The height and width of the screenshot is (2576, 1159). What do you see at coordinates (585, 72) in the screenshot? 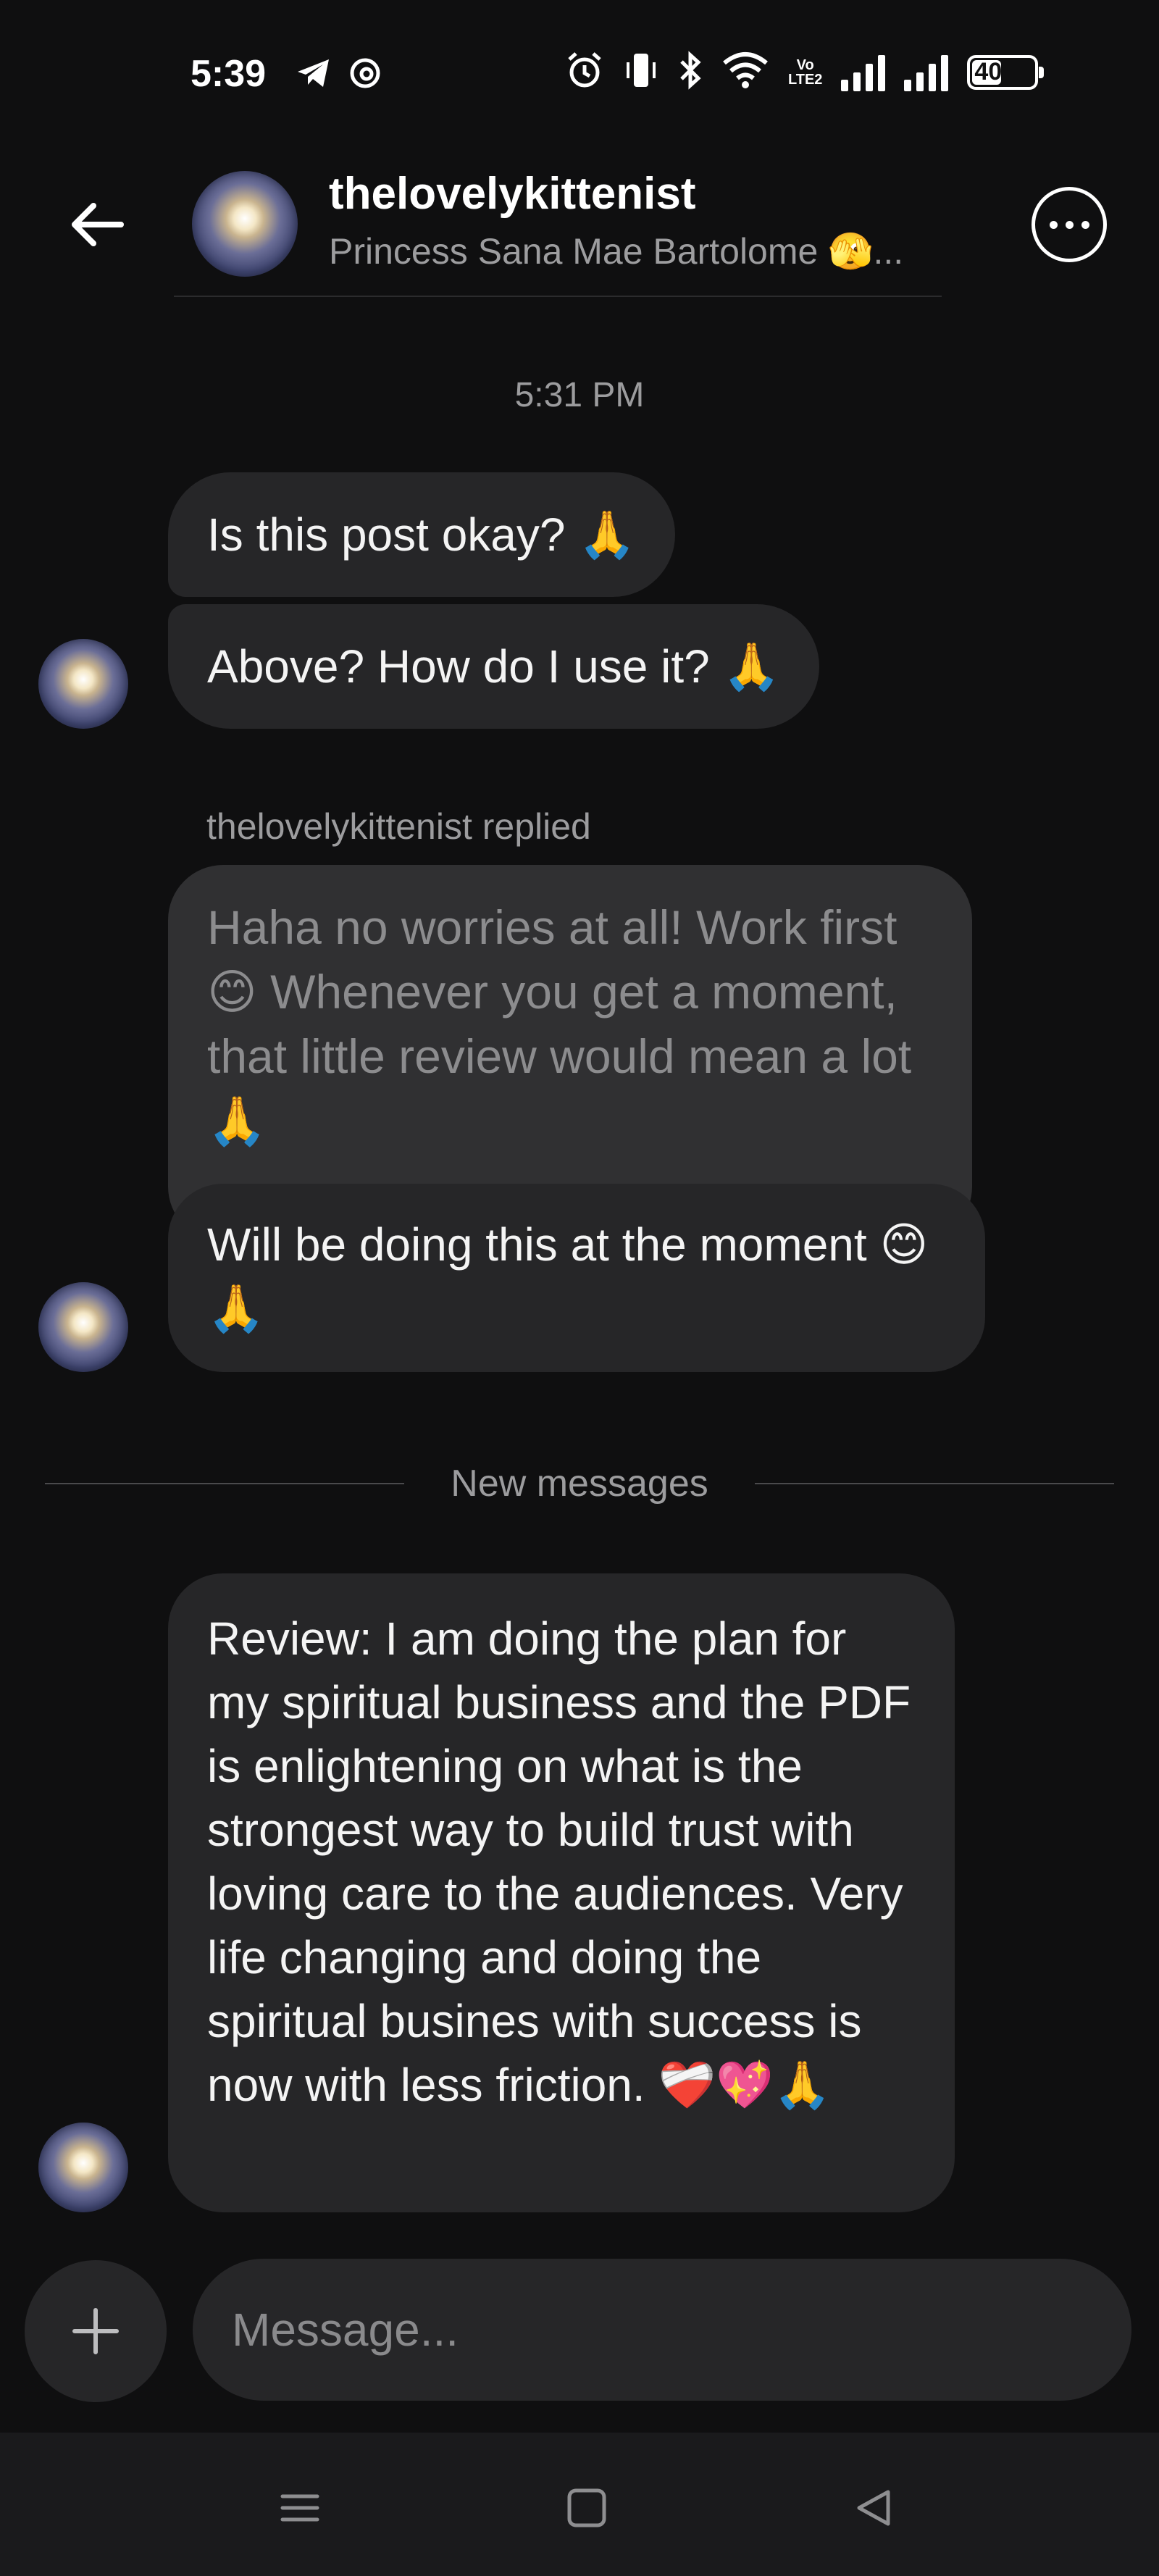
I see `alarm-icon` at bounding box center [585, 72].